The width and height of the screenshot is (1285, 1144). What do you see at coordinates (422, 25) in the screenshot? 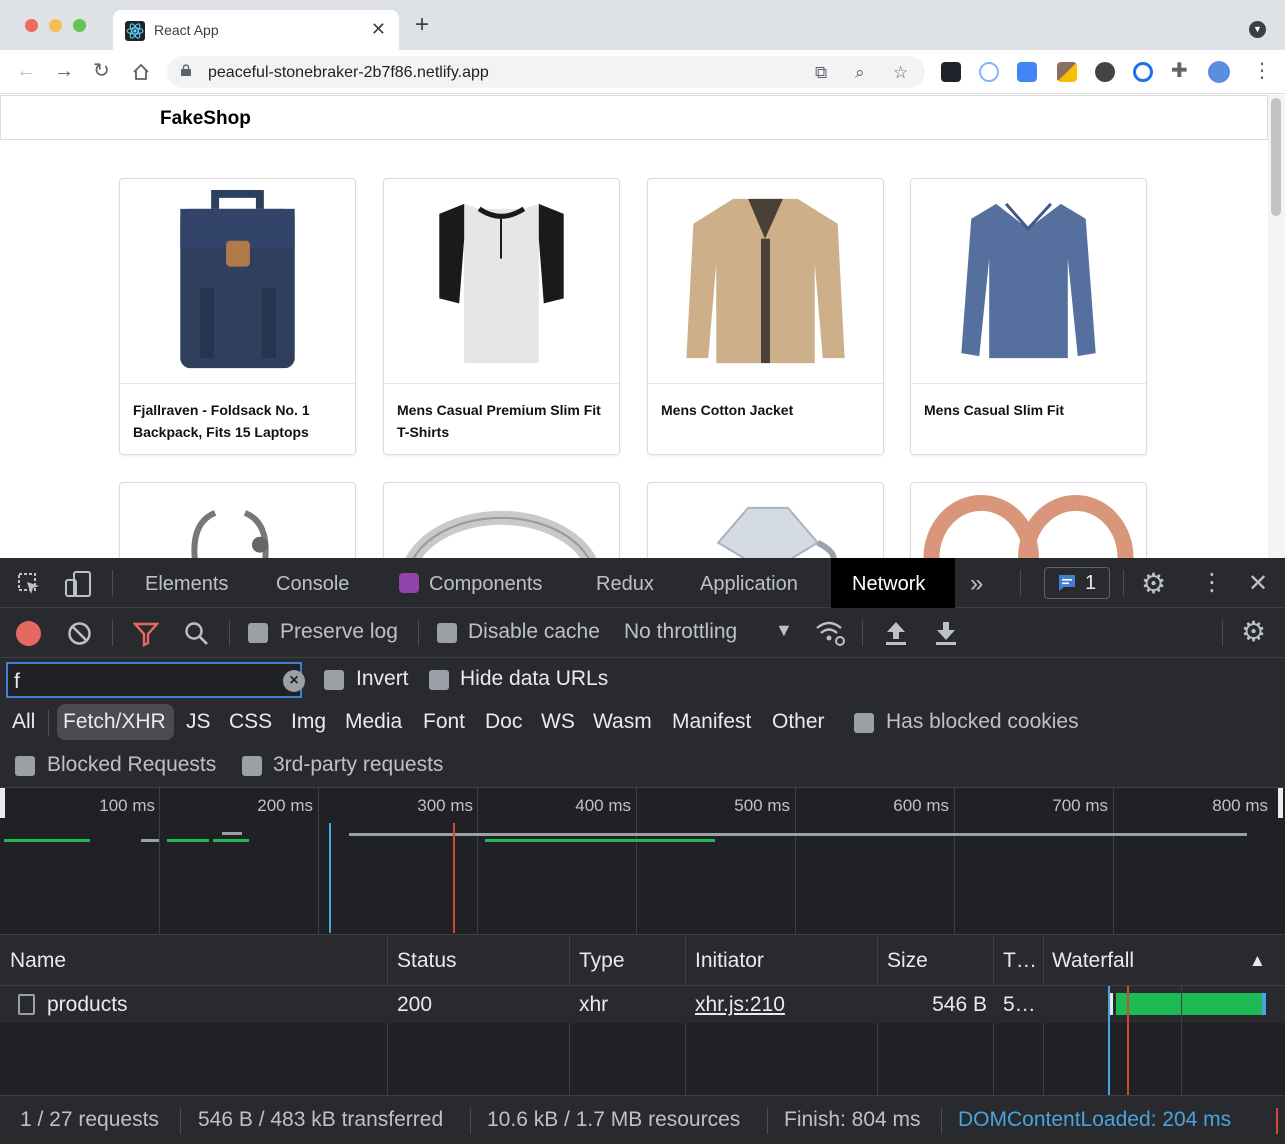
I see `new-tab-button: +` at bounding box center [422, 25].